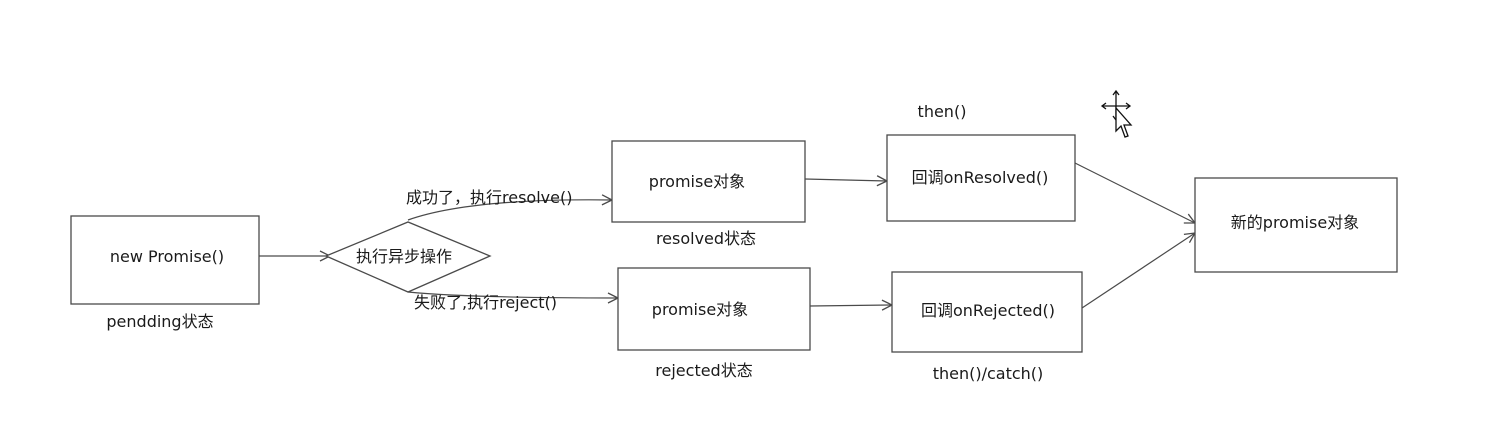 The height and width of the screenshot is (428, 1488). I want to click on edge-resolved-to-callback, so click(845, 180).